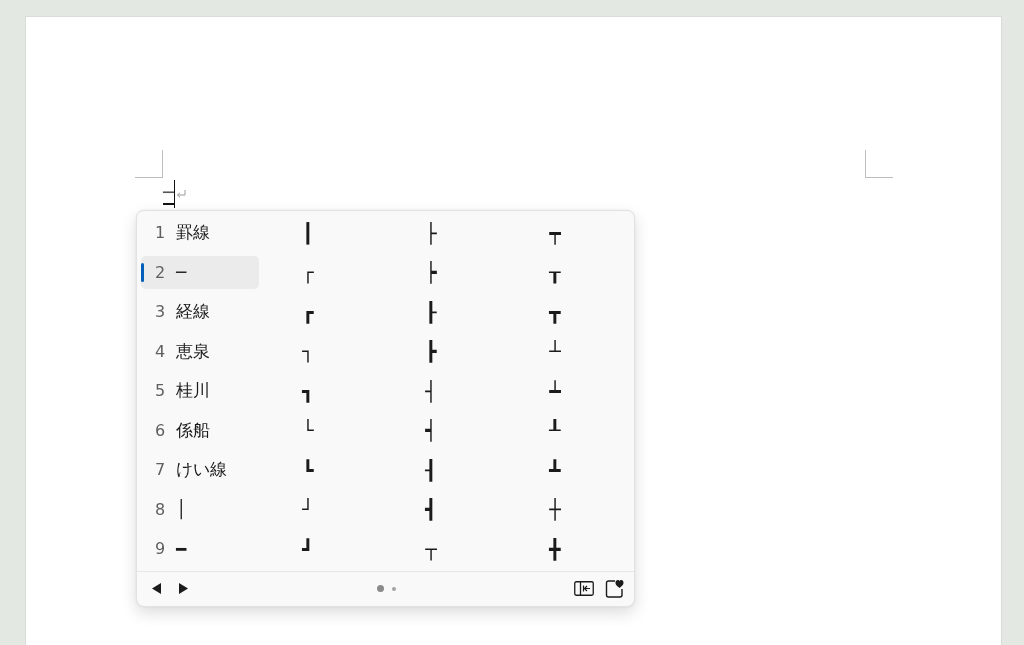 The width and height of the screenshot is (1024, 645). Describe the element at coordinates (308, 430) in the screenshot. I see `candidate-item: └` at that location.